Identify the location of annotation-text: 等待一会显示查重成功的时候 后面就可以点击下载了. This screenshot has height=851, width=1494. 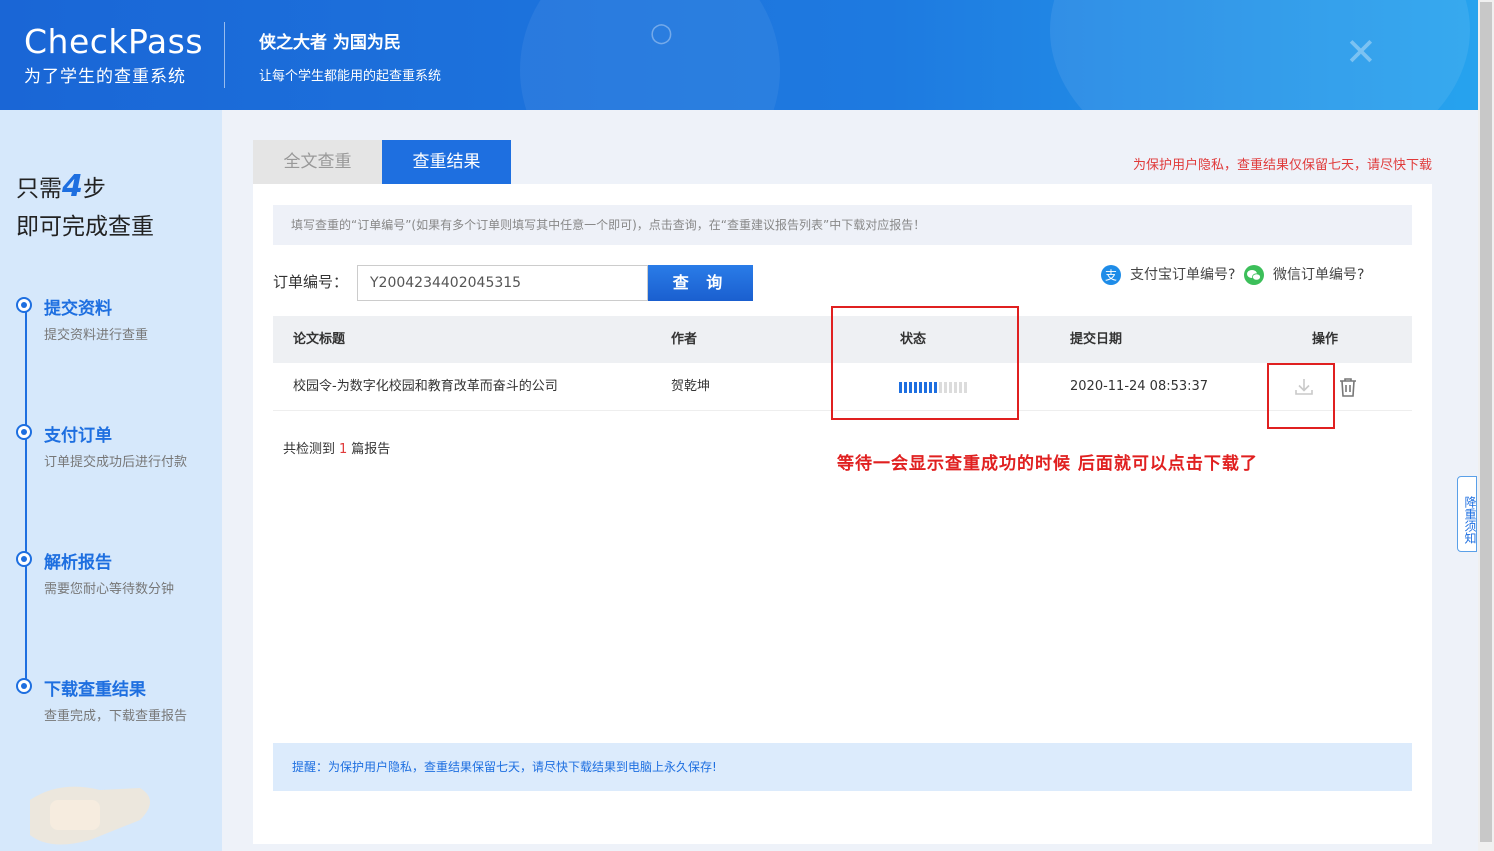
(1047, 464).